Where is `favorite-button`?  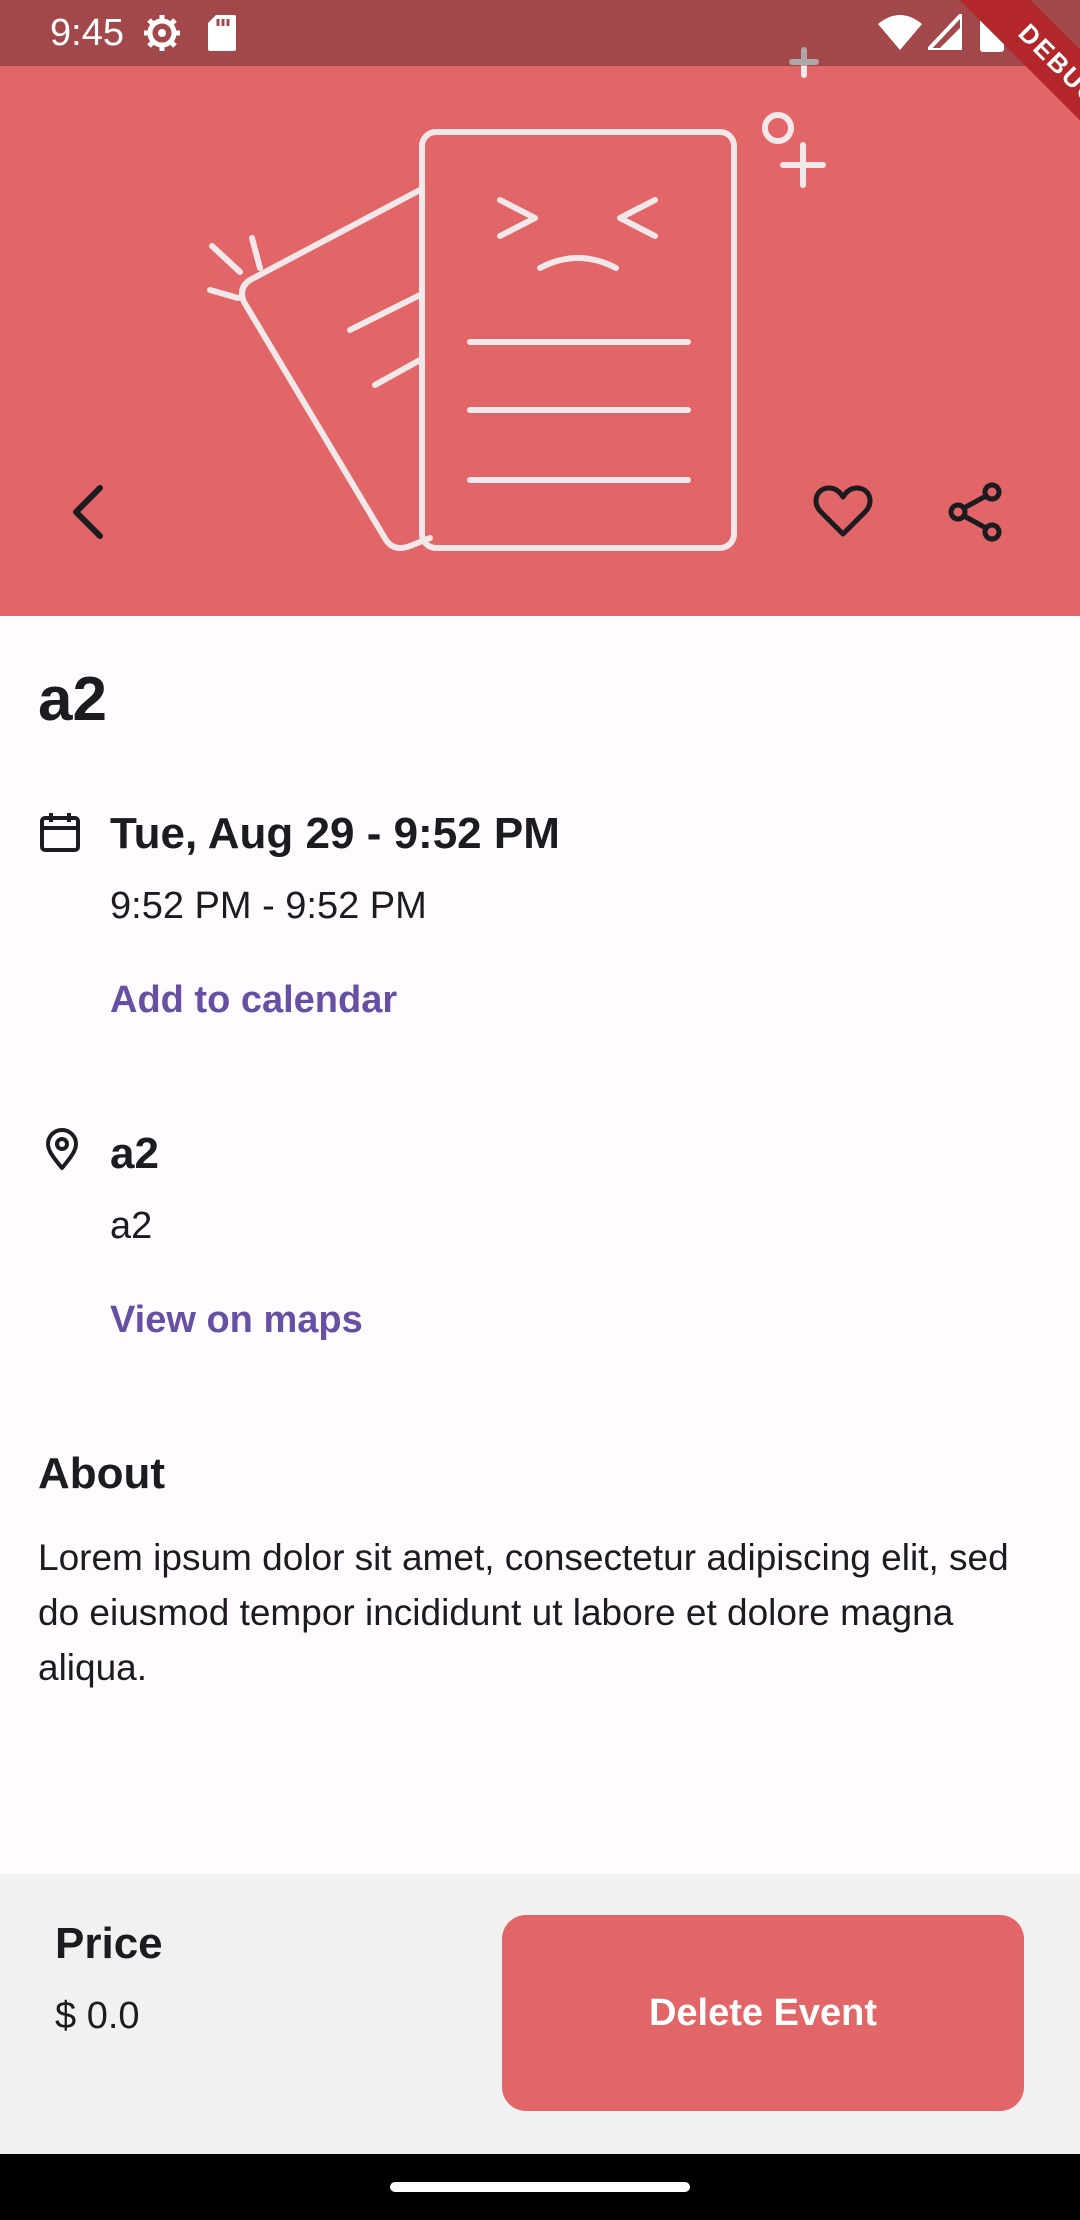 favorite-button is located at coordinates (843, 512).